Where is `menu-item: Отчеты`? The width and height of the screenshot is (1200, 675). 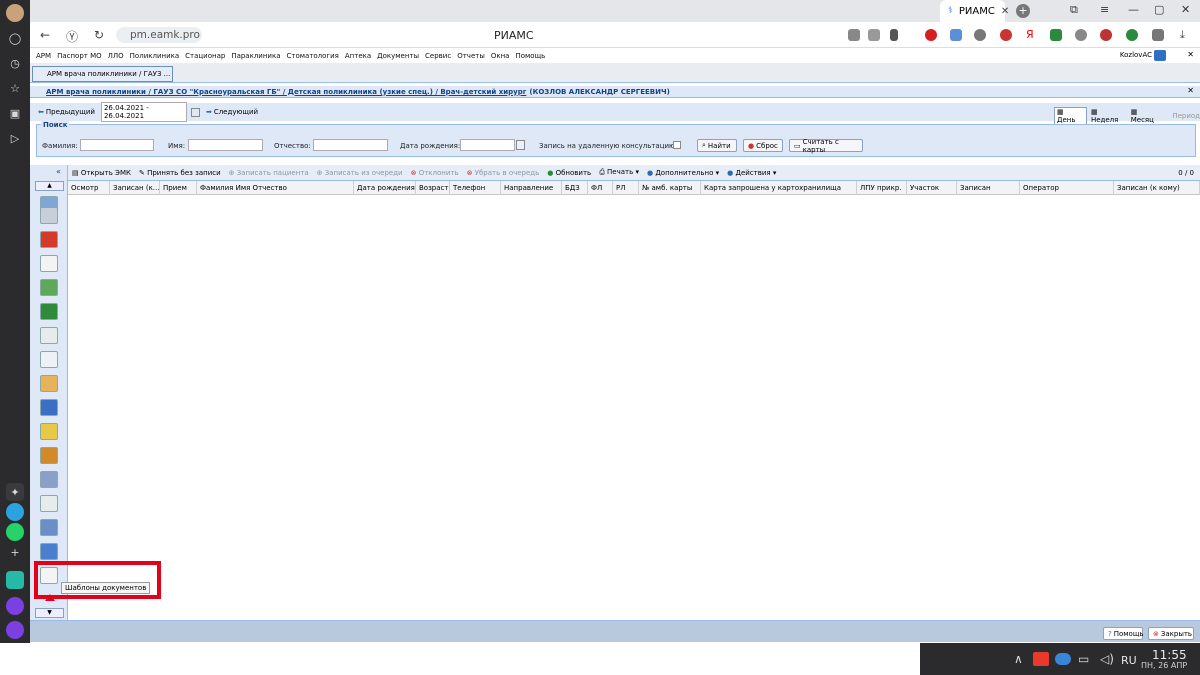
menu-item: Отчеты is located at coordinates (471, 56).